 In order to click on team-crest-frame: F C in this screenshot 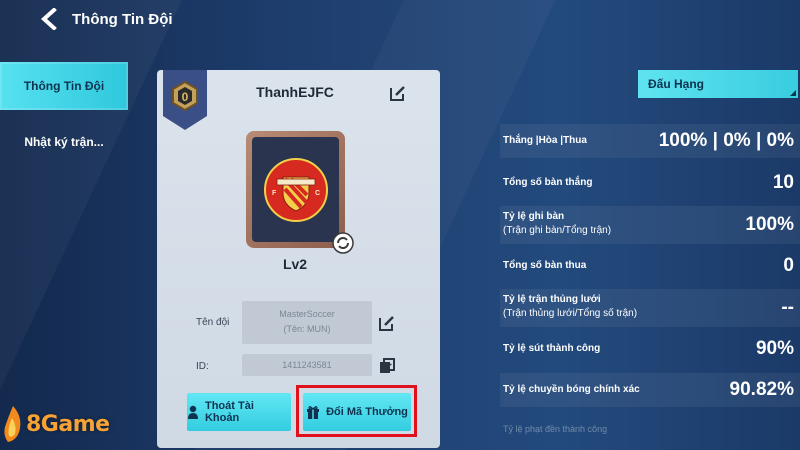, I will do `click(295, 189)`.